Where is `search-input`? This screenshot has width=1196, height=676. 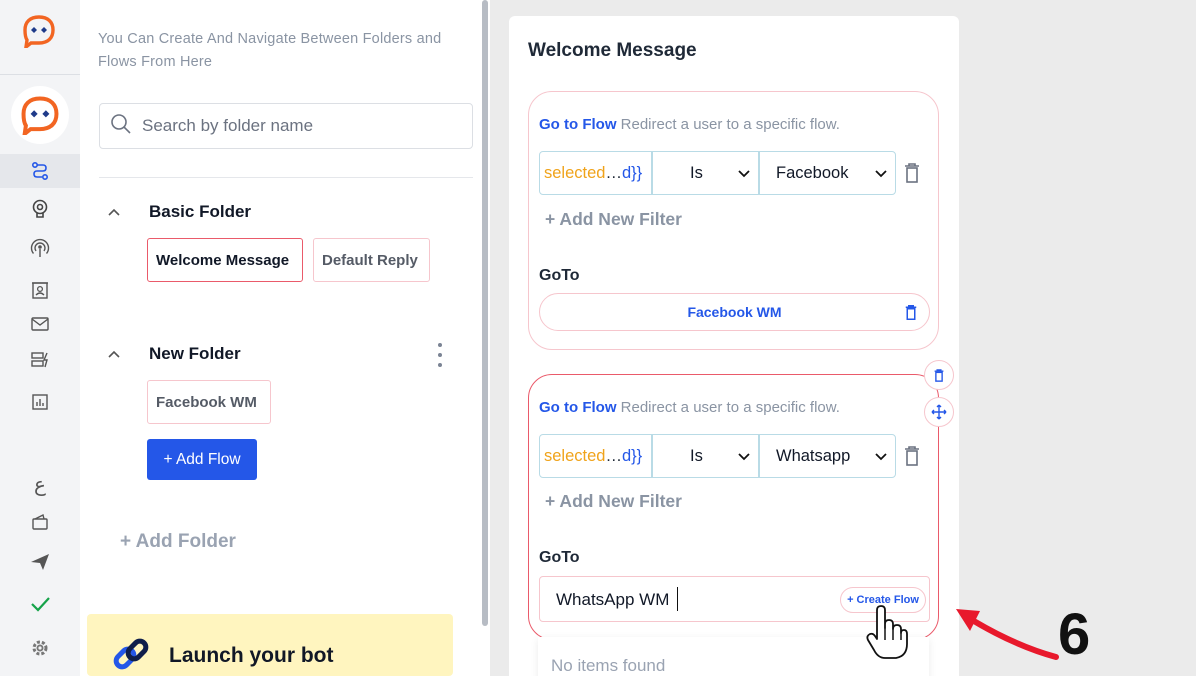 search-input is located at coordinates (292, 126).